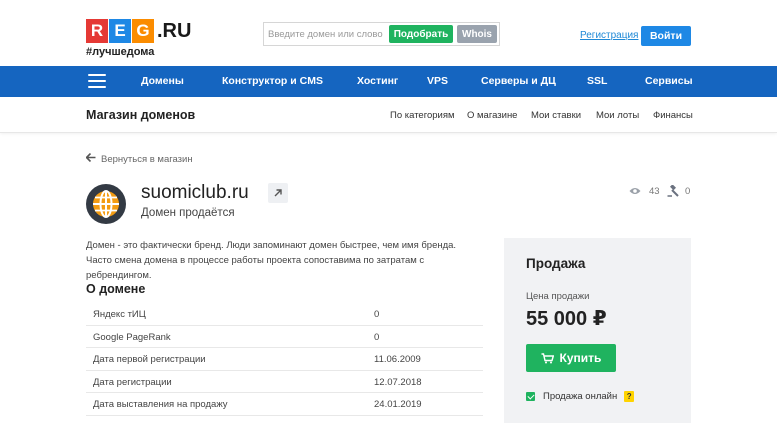 The width and height of the screenshot is (777, 423). Describe the element at coordinates (597, 81) in the screenshot. I see `nav-item-ssl: SSL` at that location.